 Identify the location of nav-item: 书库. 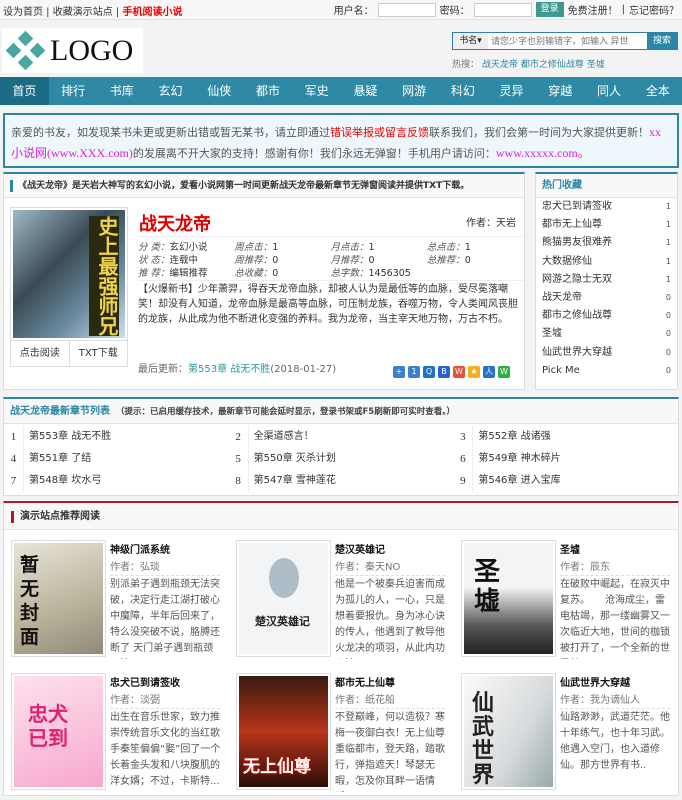
(121, 91).